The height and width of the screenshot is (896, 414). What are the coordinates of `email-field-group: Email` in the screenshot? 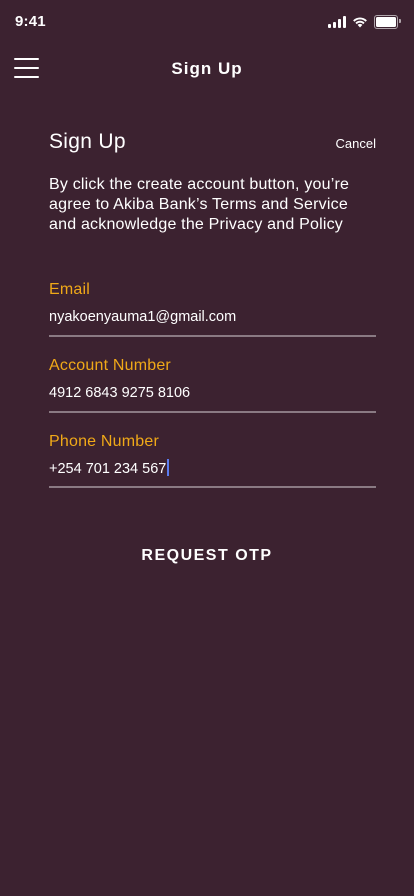 It's located at (212, 309).